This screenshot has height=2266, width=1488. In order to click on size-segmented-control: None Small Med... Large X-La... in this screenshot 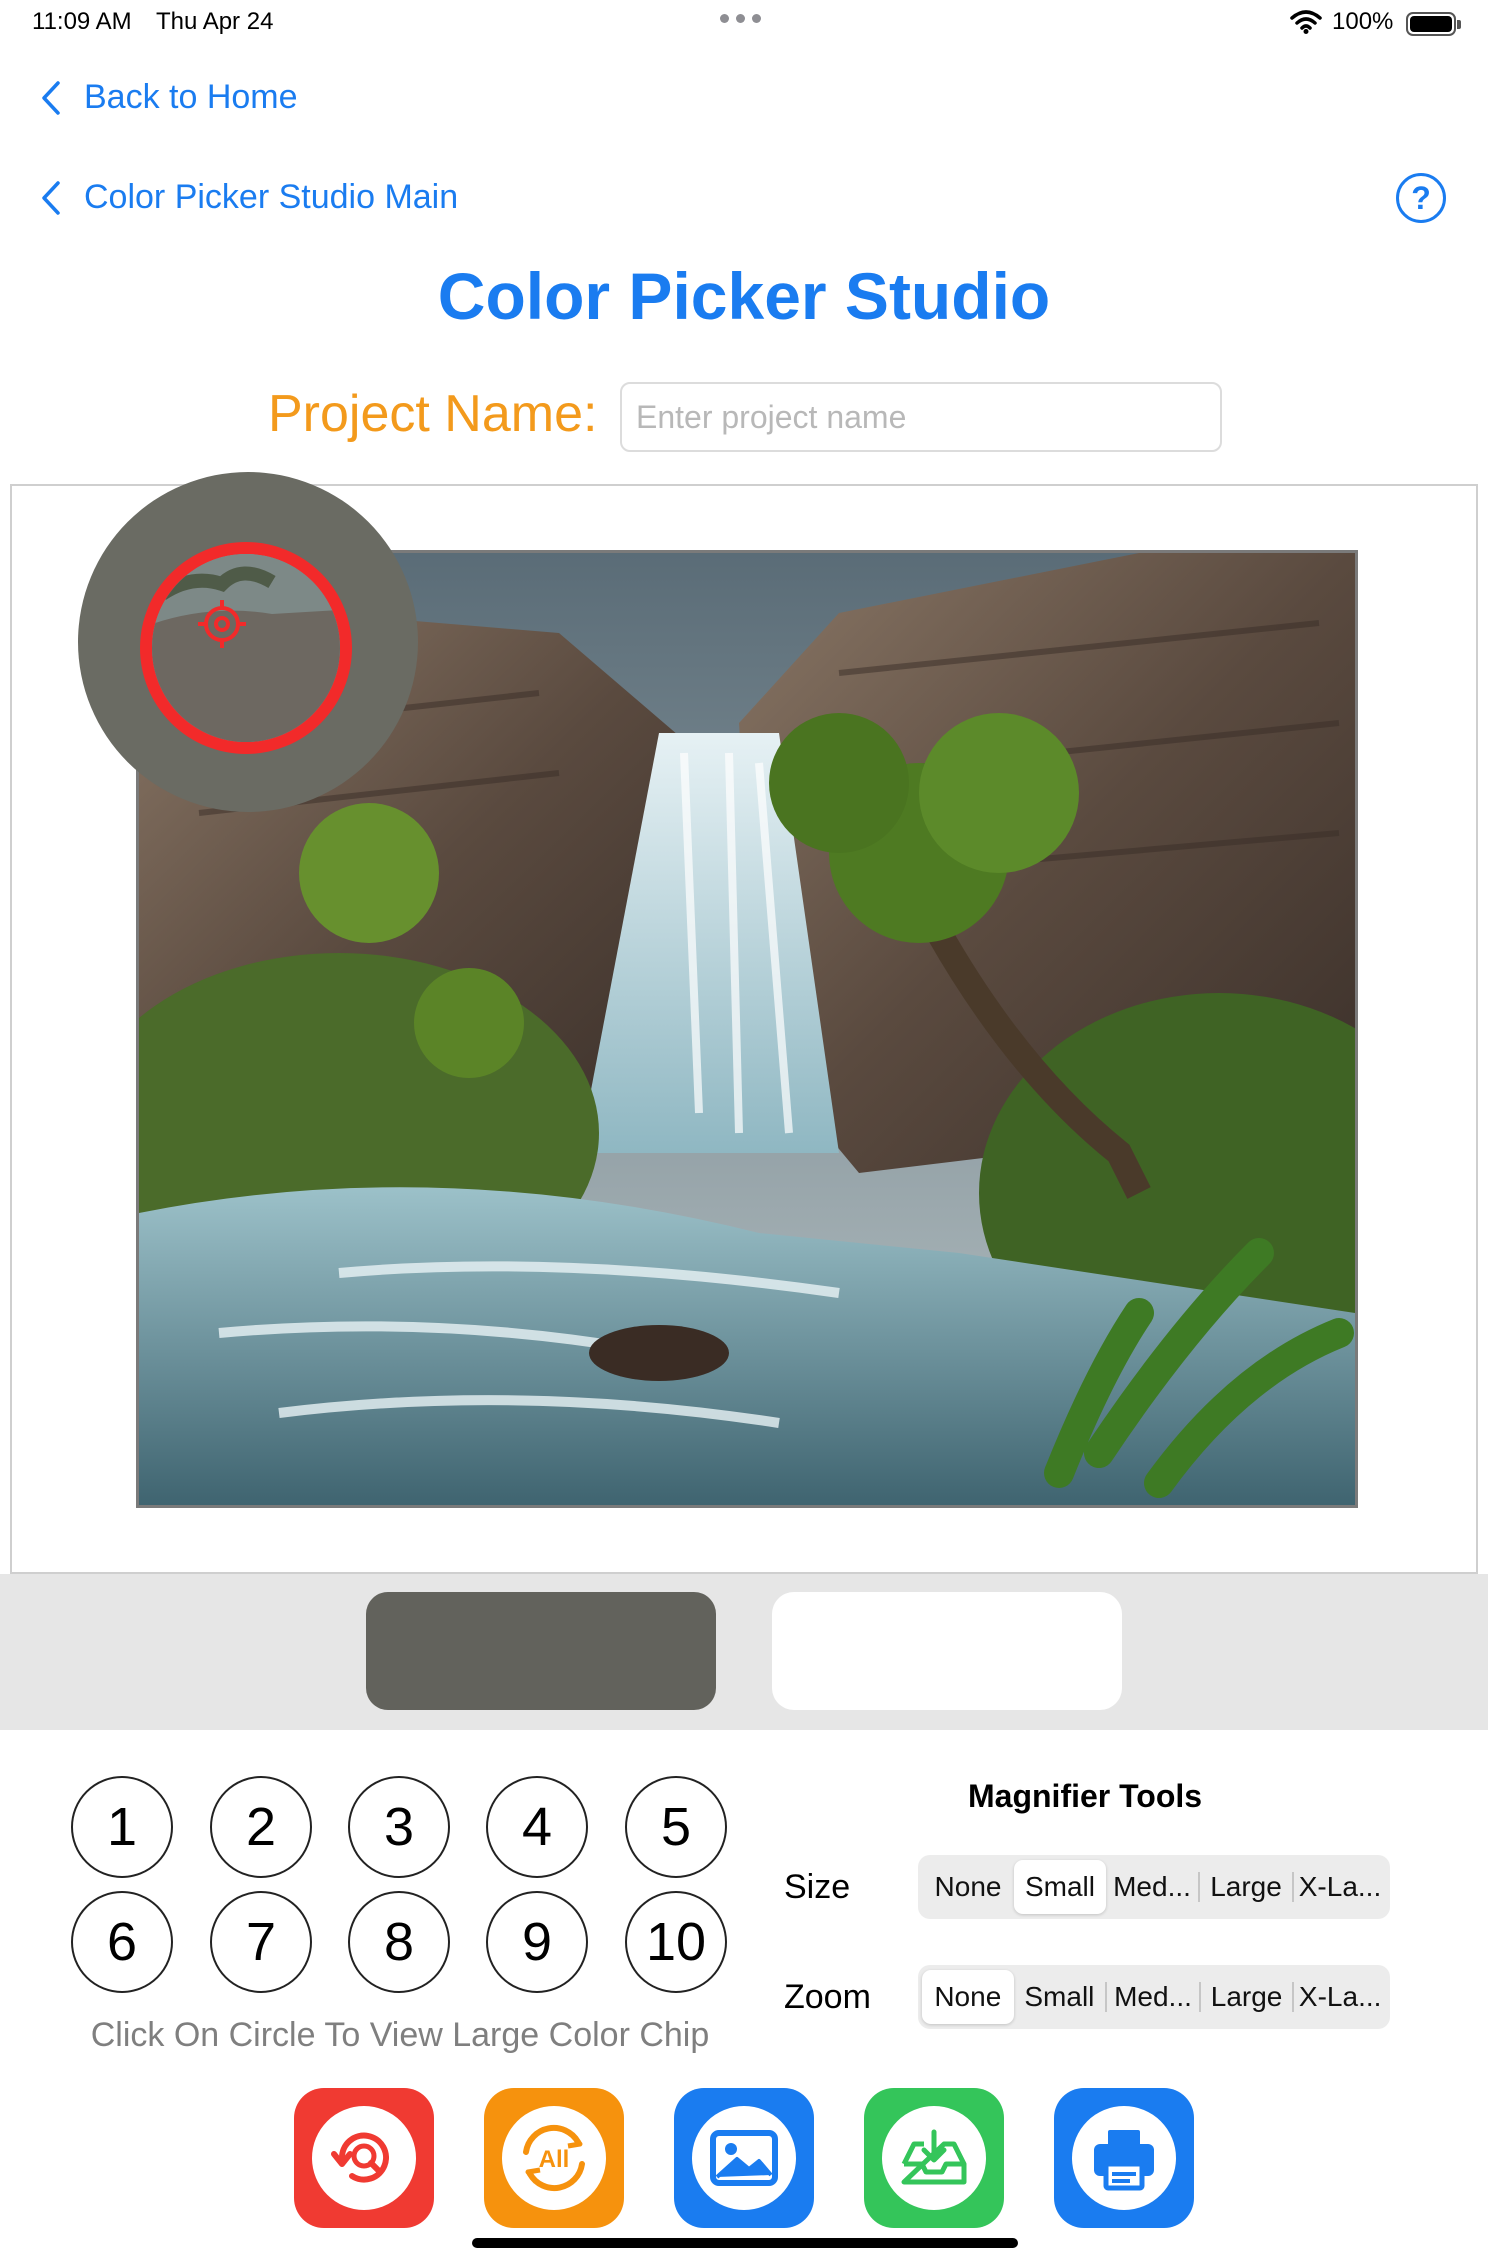, I will do `click(1154, 1887)`.